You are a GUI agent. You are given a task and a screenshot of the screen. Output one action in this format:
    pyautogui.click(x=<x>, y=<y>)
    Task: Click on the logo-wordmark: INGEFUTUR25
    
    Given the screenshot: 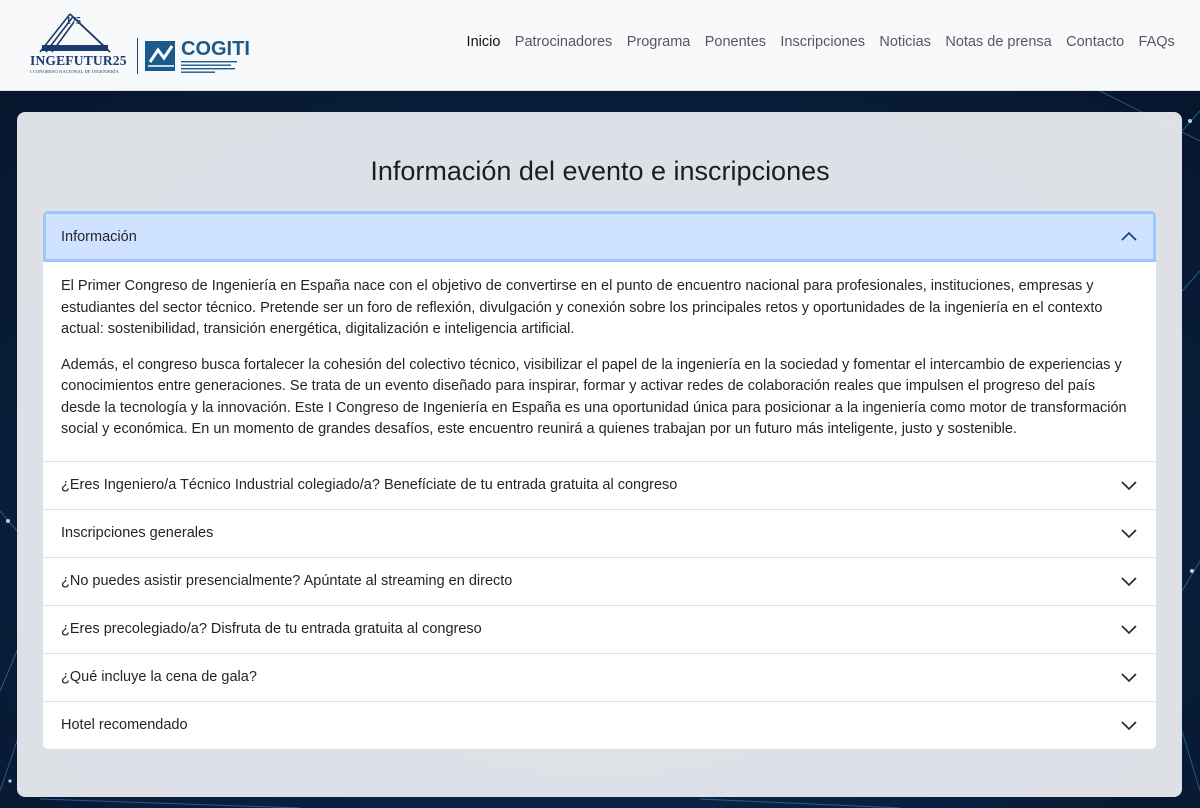 What is the action you would take?
    pyautogui.click(x=78, y=60)
    